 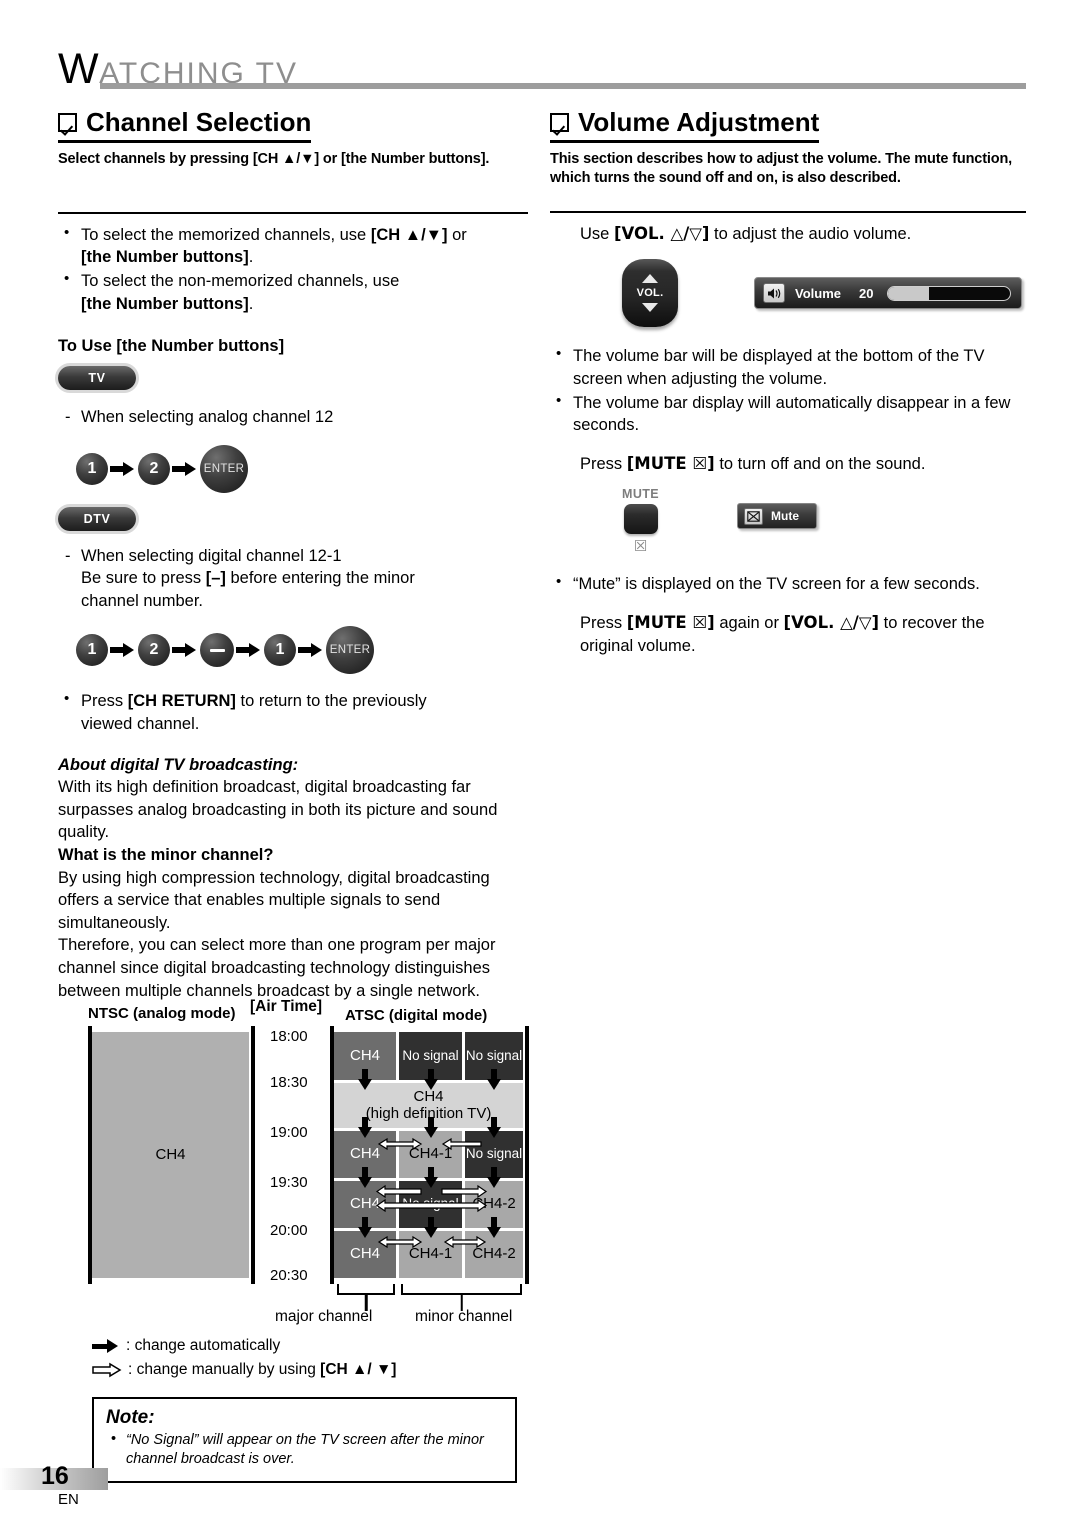 I want to click on open-arrow-icon, so click(x=107, y=1370).